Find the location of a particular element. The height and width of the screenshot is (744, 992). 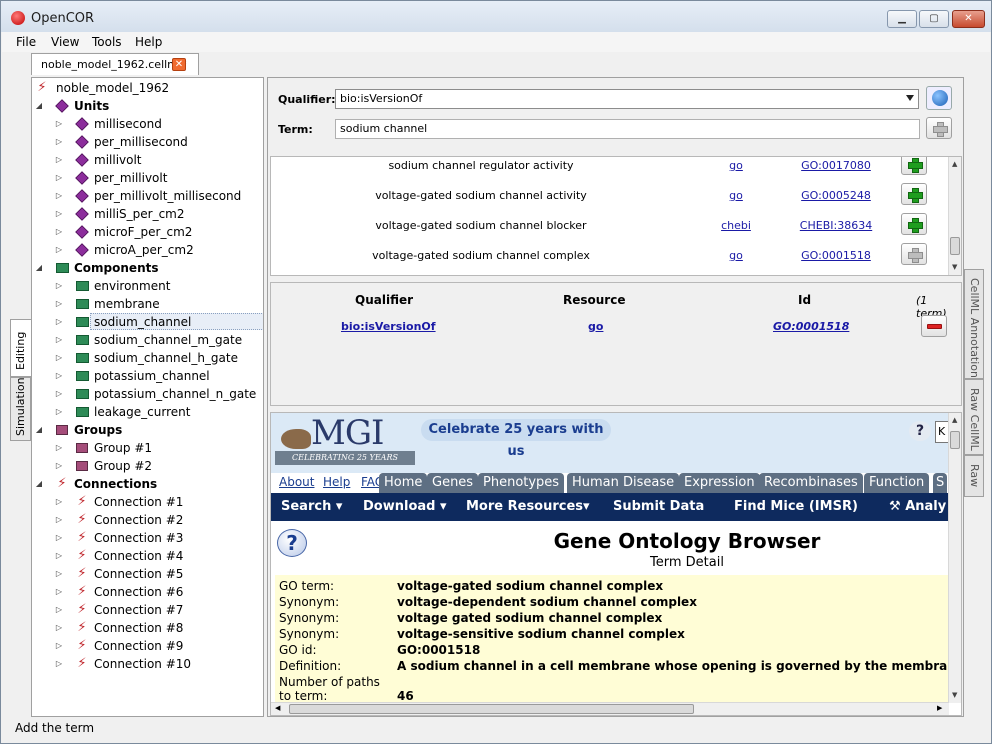

tree-item: ▷ per_millivolt_millisecond is located at coordinates (158, 196).